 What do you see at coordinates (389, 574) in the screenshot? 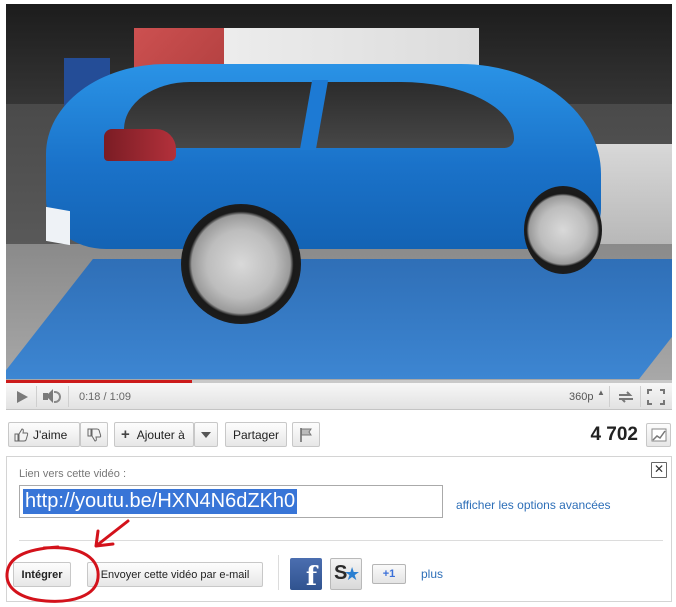
I see `google-plus-one-button: +1` at bounding box center [389, 574].